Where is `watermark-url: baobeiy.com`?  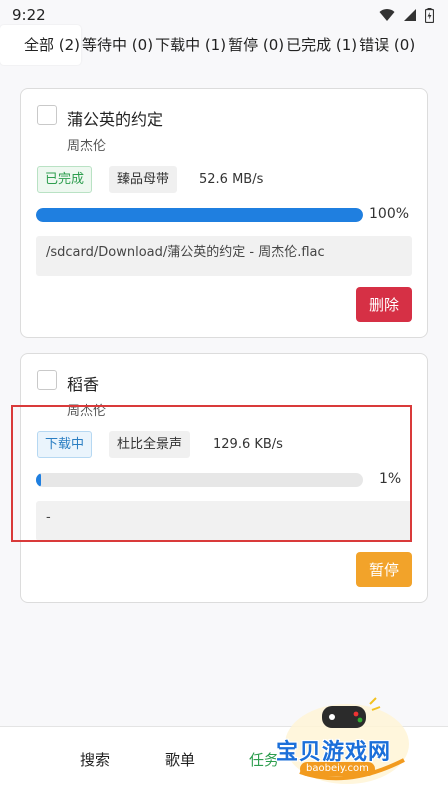 watermark-url: baobeiy.com is located at coordinates (337, 769).